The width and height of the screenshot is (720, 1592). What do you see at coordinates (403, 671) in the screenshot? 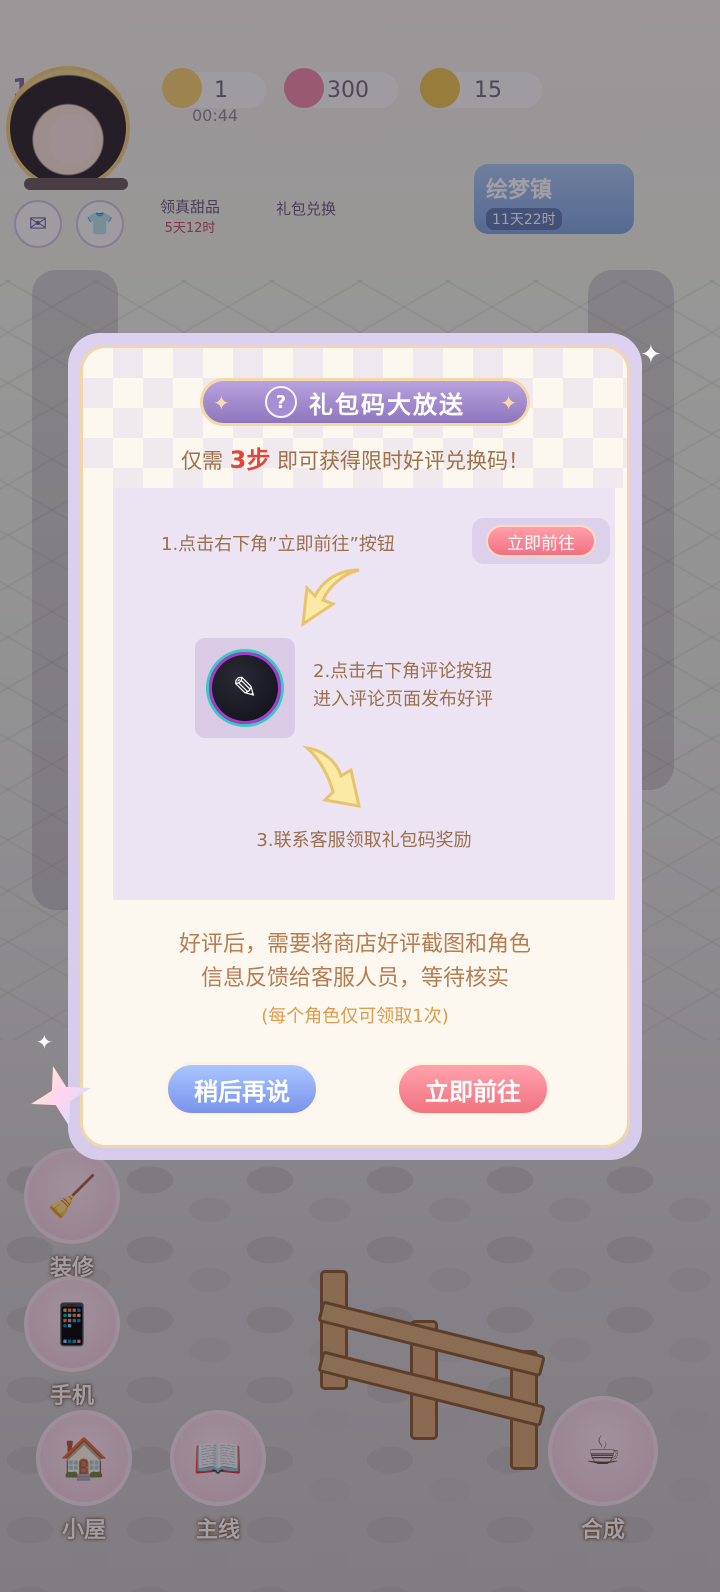
I see `step-2-line-1: 2.点击右下角评论按钮` at bounding box center [403, 671].